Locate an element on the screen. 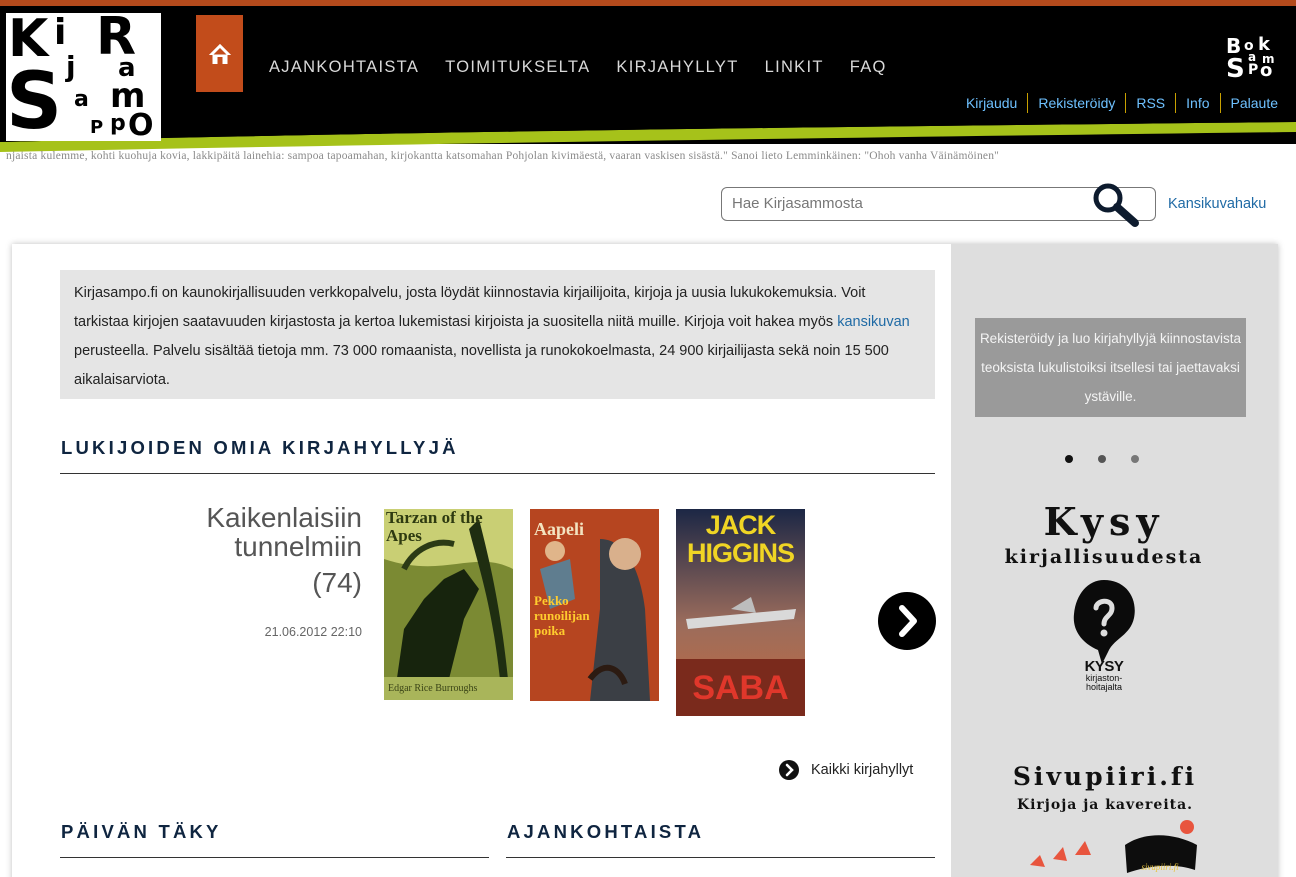 The height and width of the screenshot is (877, 1296). rss-link: RSS is located at coordinates (1150, 103).